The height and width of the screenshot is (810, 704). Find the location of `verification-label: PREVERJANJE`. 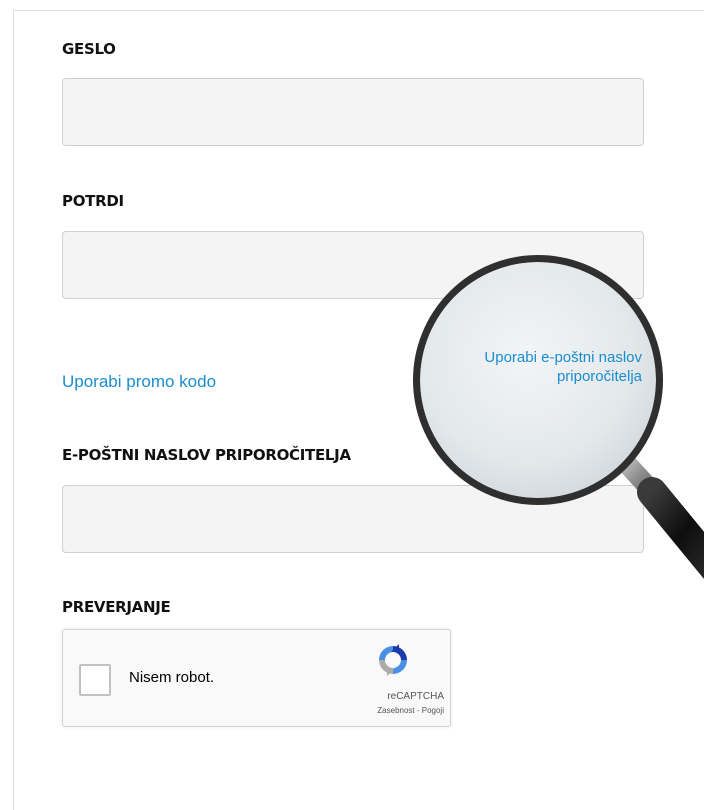

verification-label: PREVERJANJE is located at coordinates (116, 607).